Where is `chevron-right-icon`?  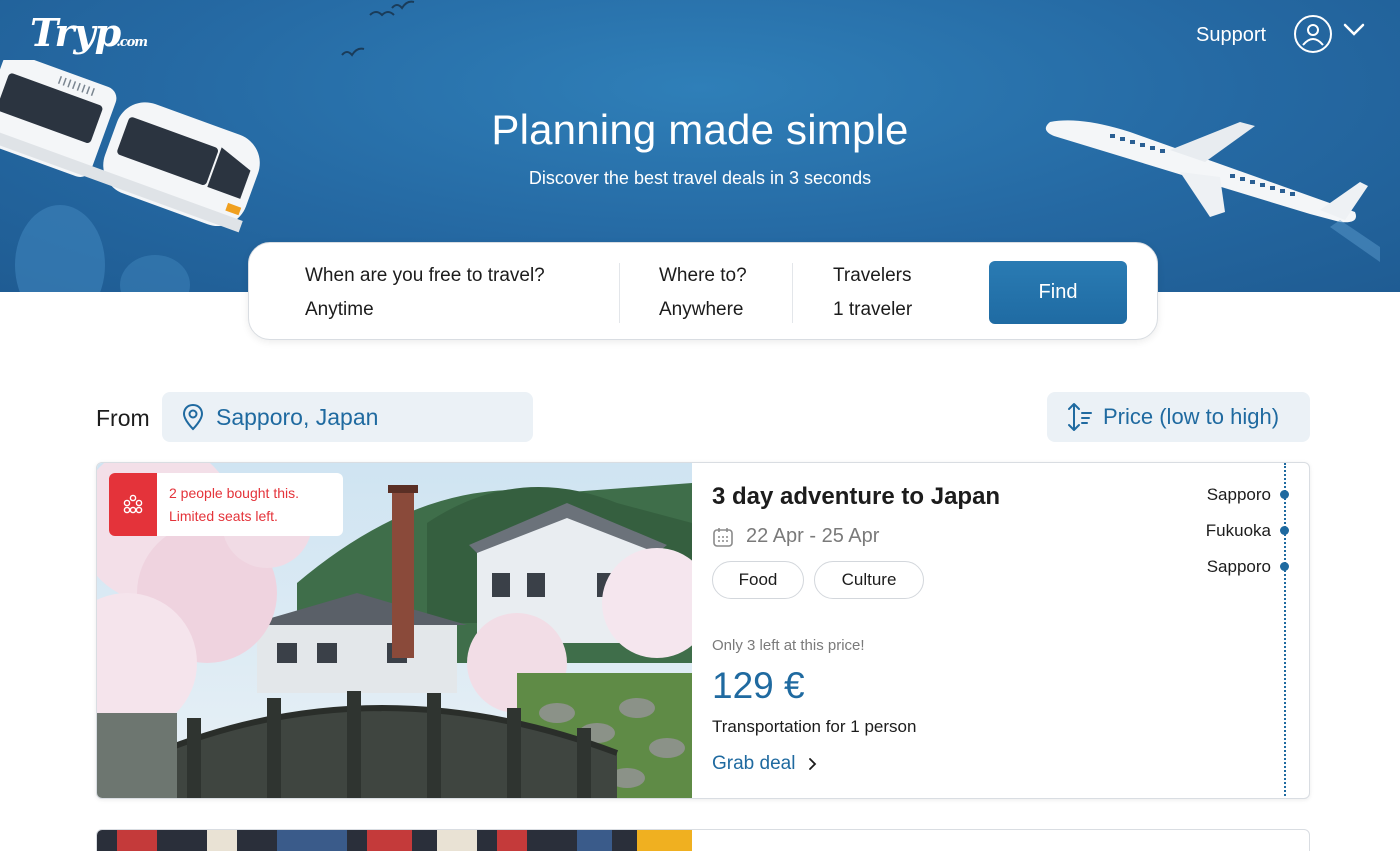
chevron-right-icon is located at coordinates (813, 764).